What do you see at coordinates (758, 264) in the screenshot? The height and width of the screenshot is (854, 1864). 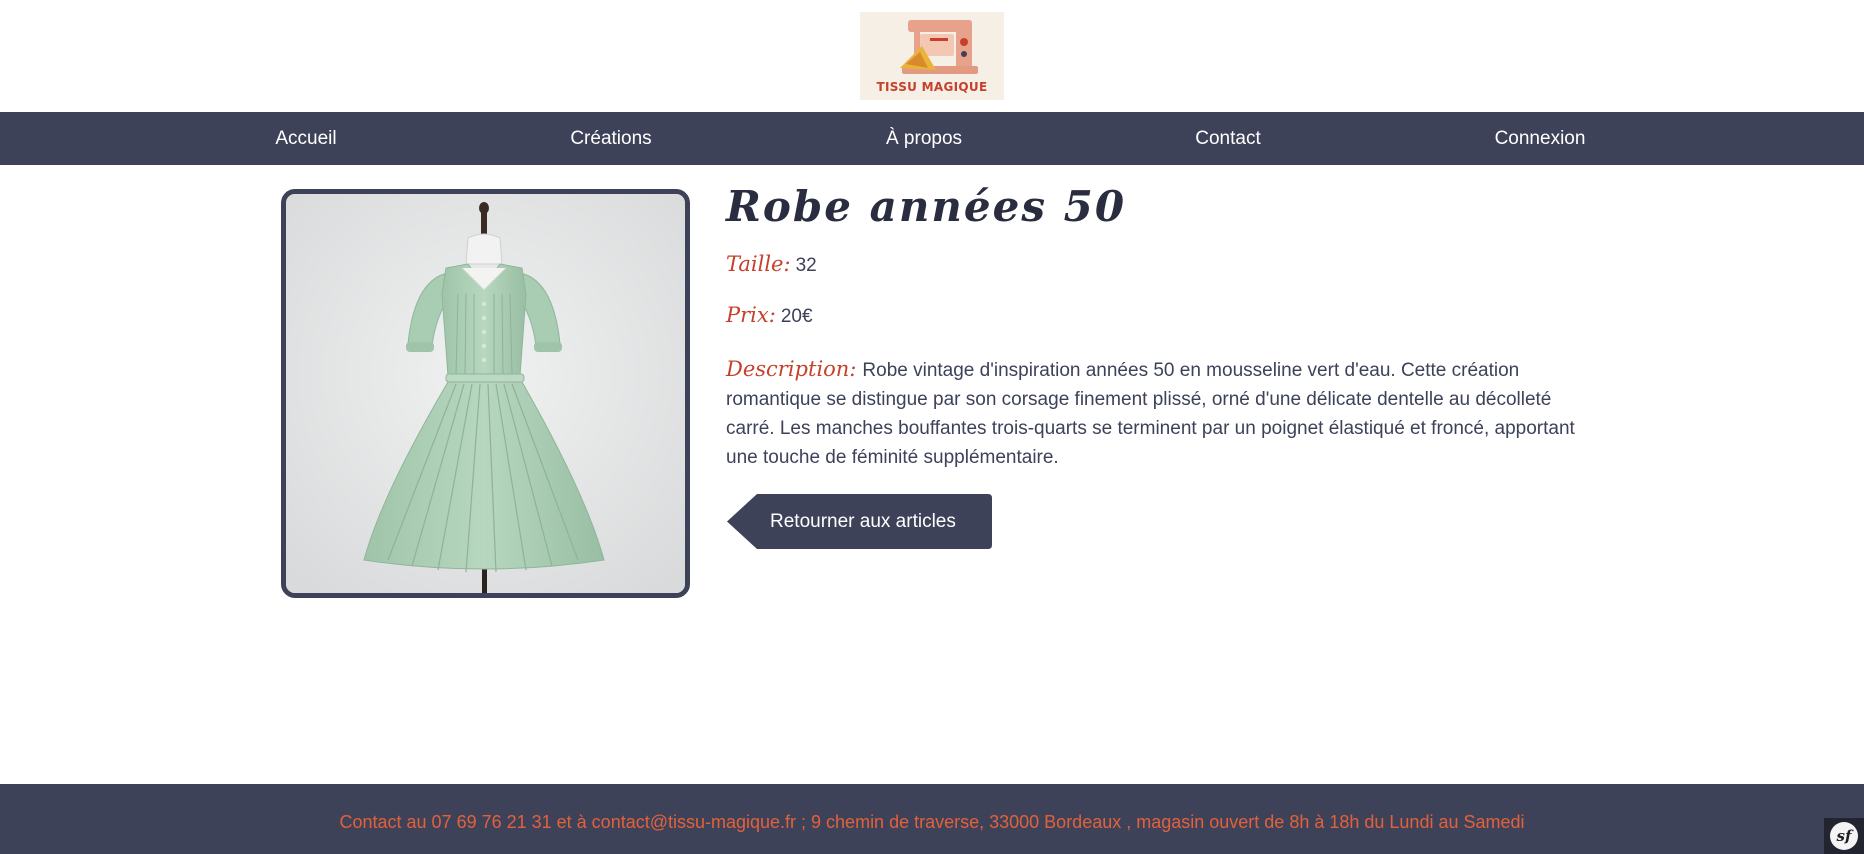 I see `size-label: Taille:` at bounding box center [758, 264].